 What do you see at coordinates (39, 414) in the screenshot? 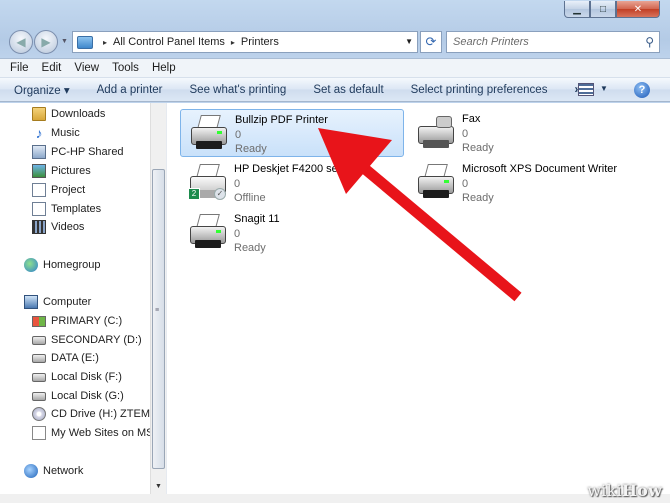
I see `cd-drive-icon` at bounding box center [39, 414].